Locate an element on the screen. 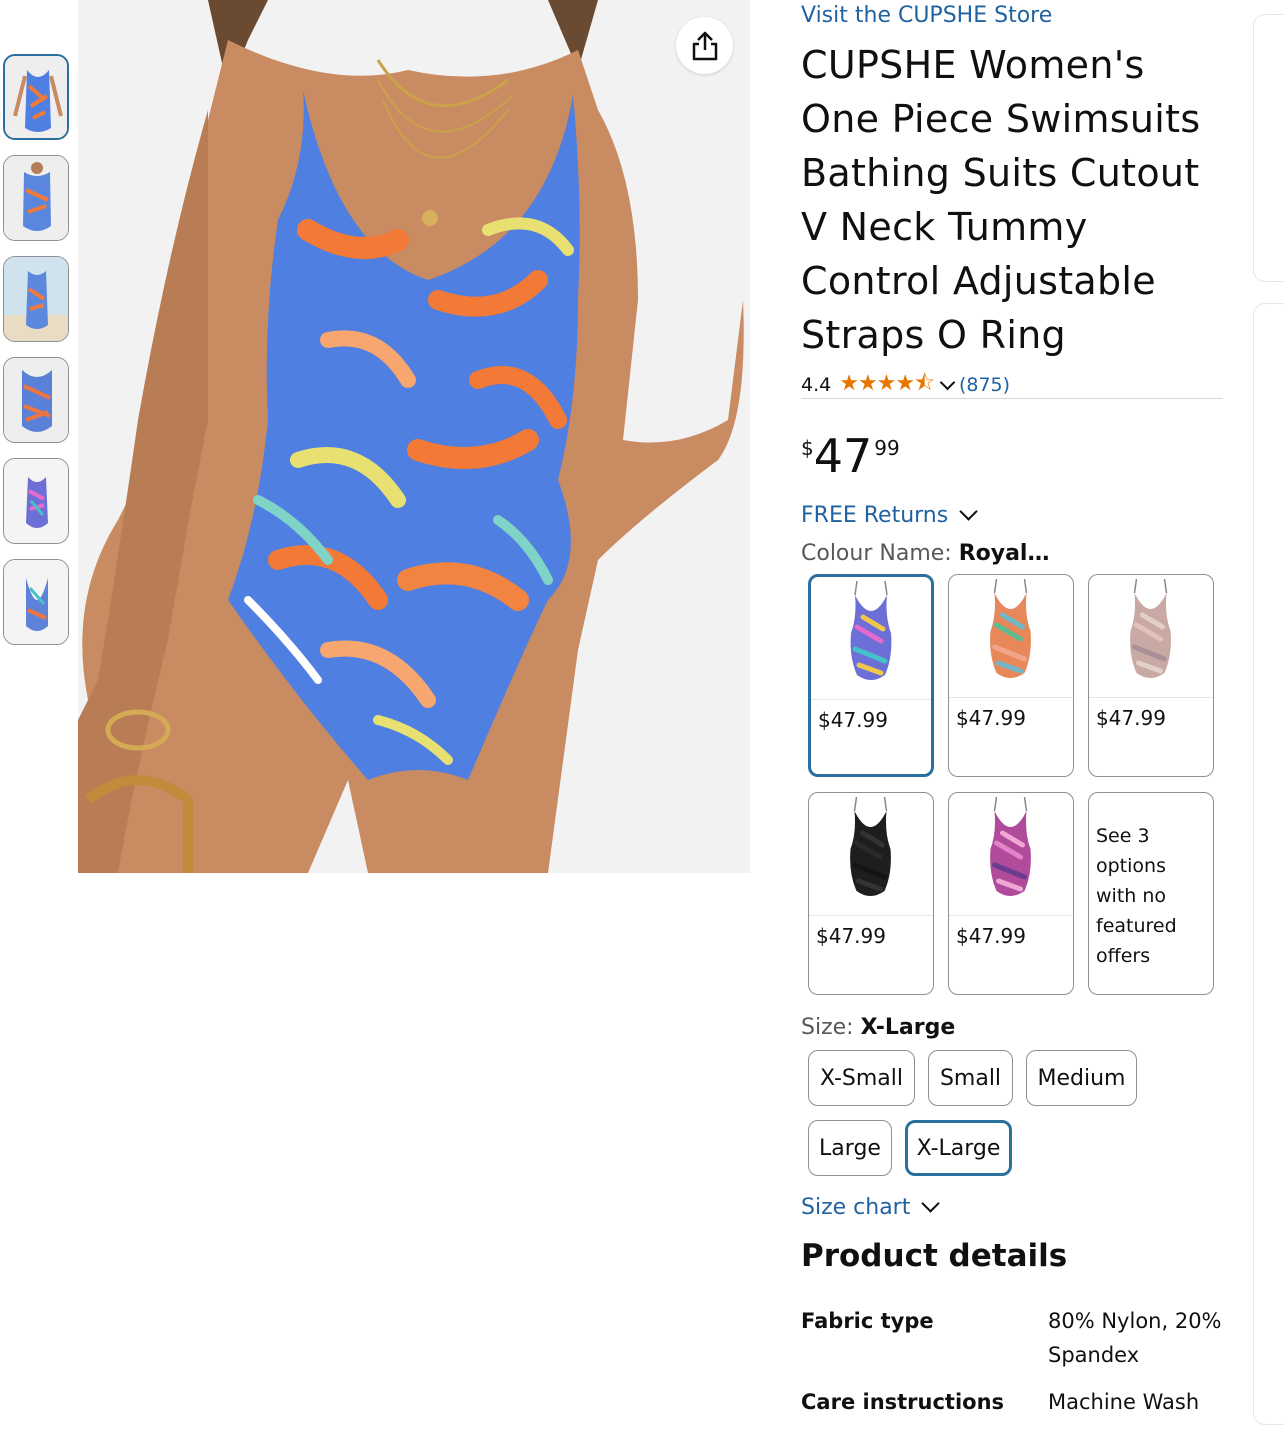 The image size is (1284, 1440). unavailable-options-text: See 3 options with no featured offers is located at coordinates (1136, 896).